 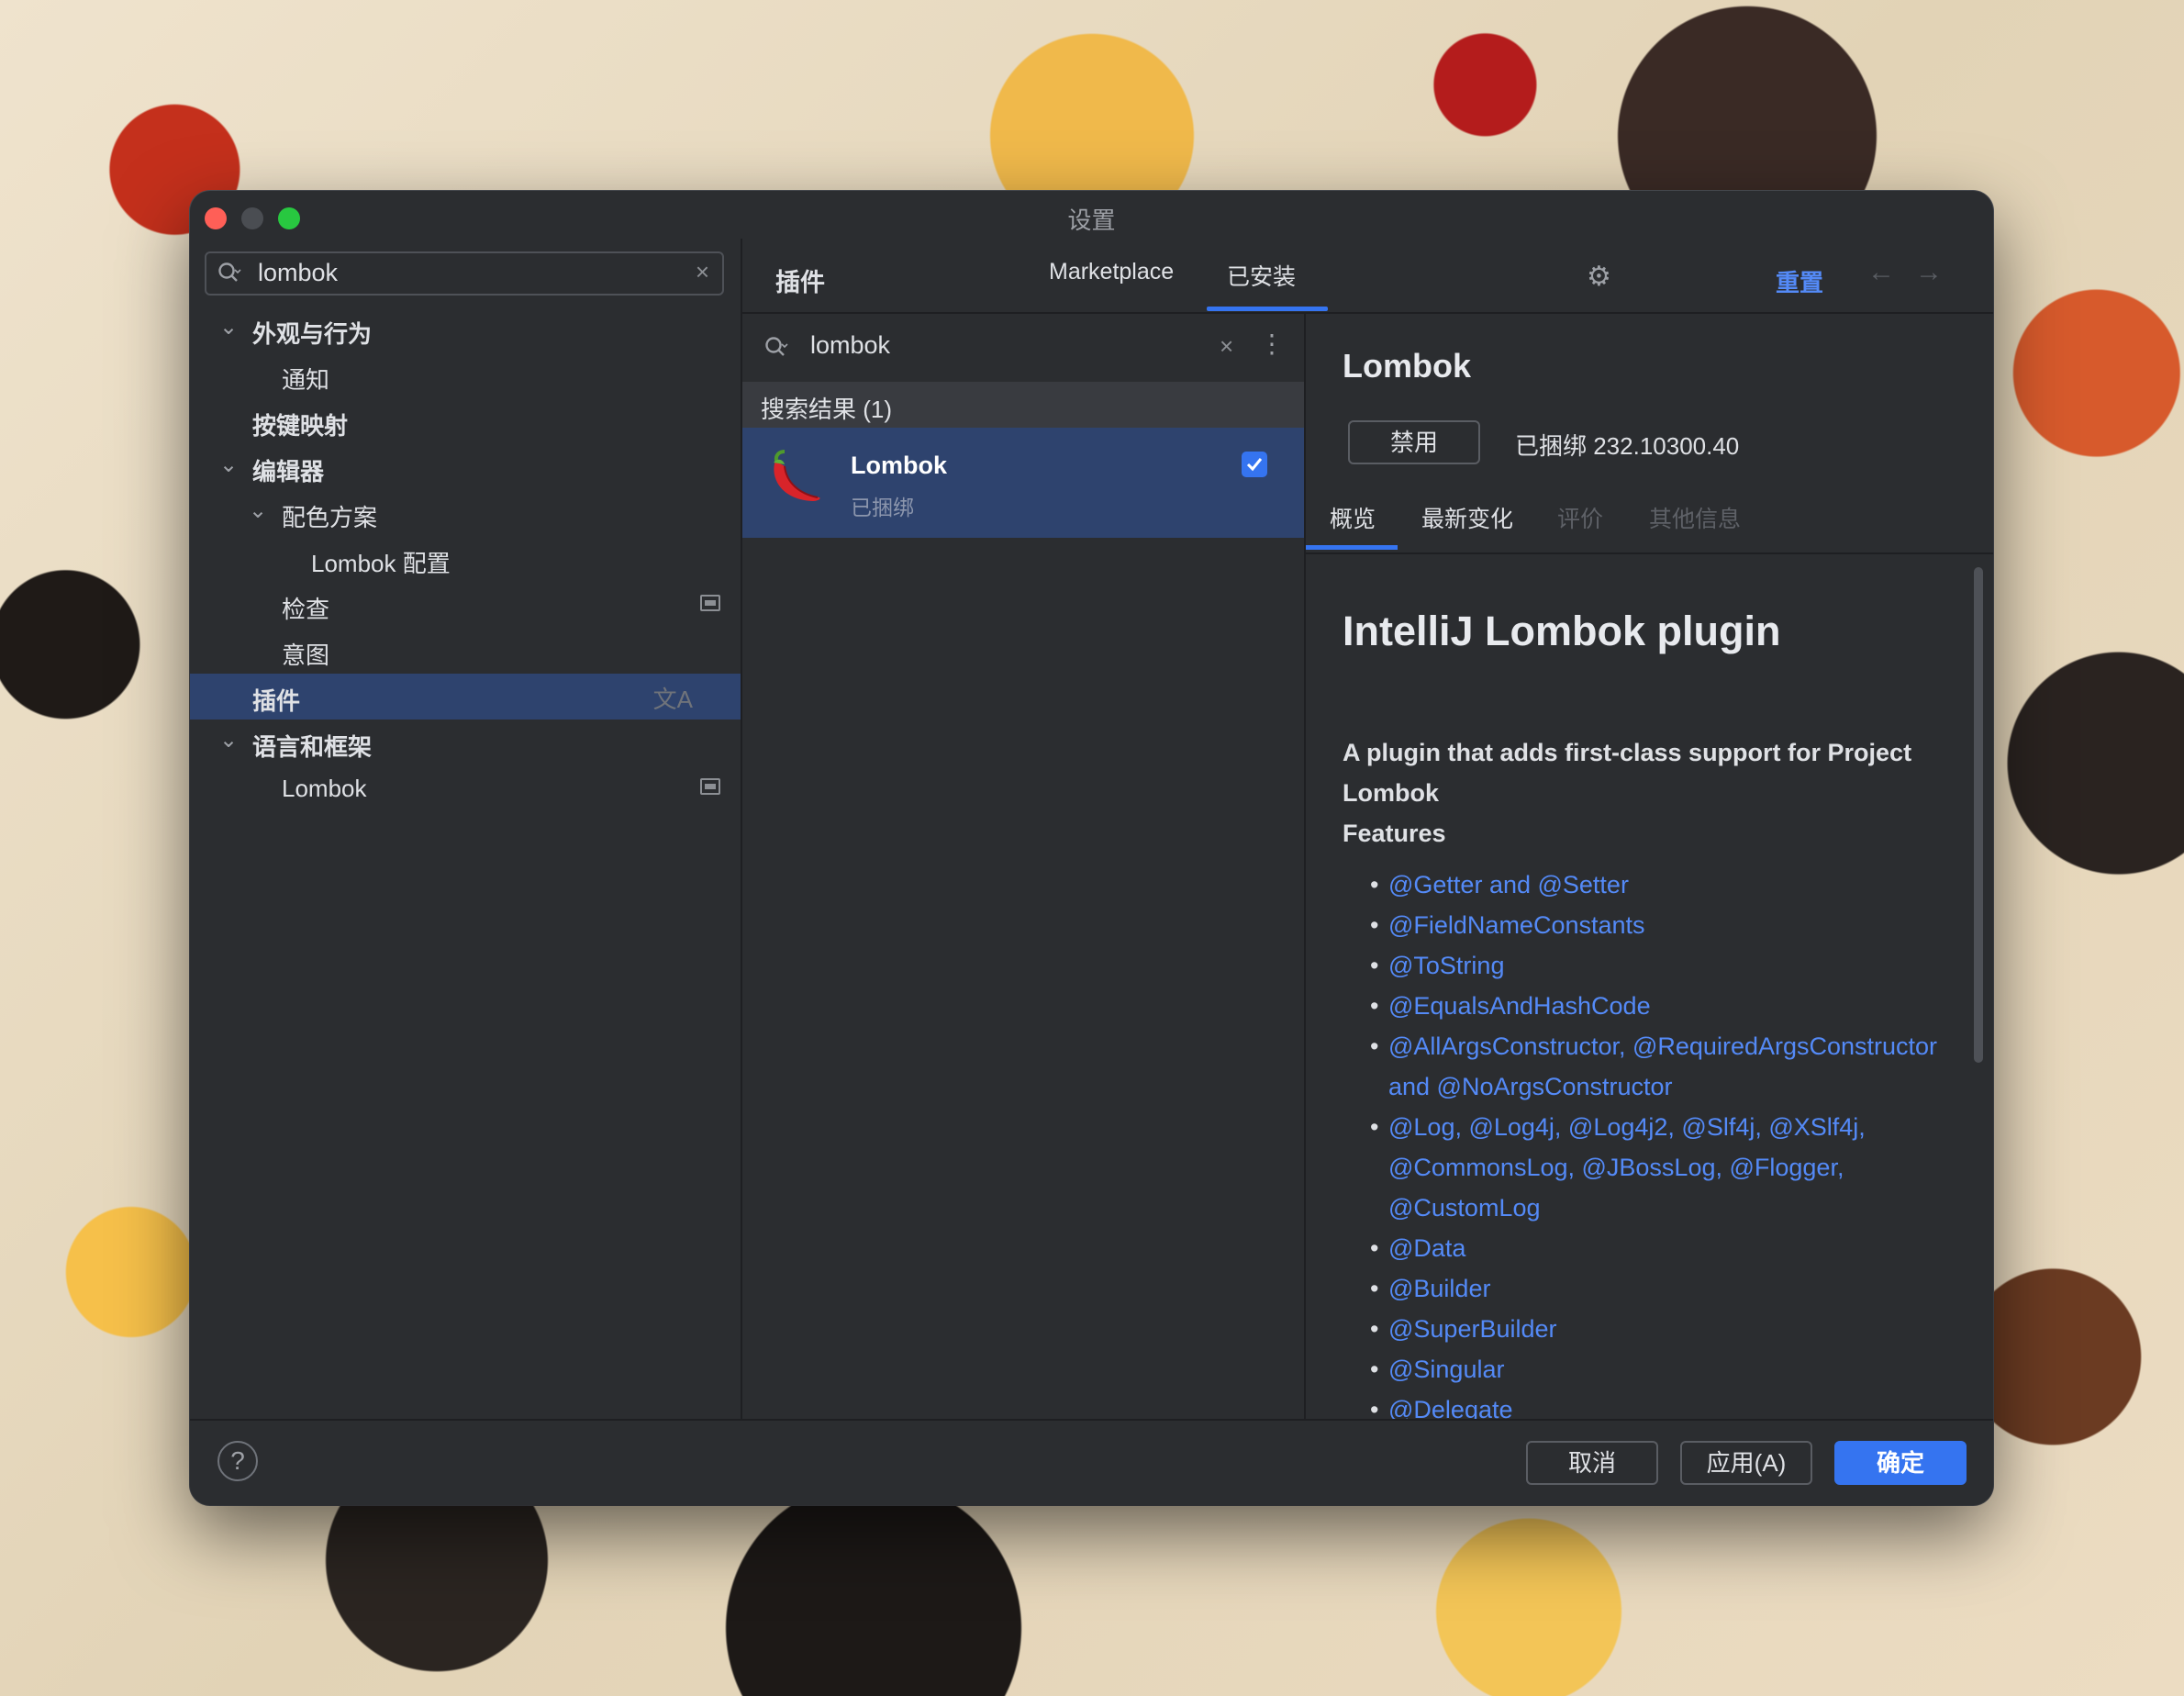 What do you see at coordinates (312, 747) in the screenshot?
I see `sidebar-item-label: 语言和框架` at bounding box center [312, 747].